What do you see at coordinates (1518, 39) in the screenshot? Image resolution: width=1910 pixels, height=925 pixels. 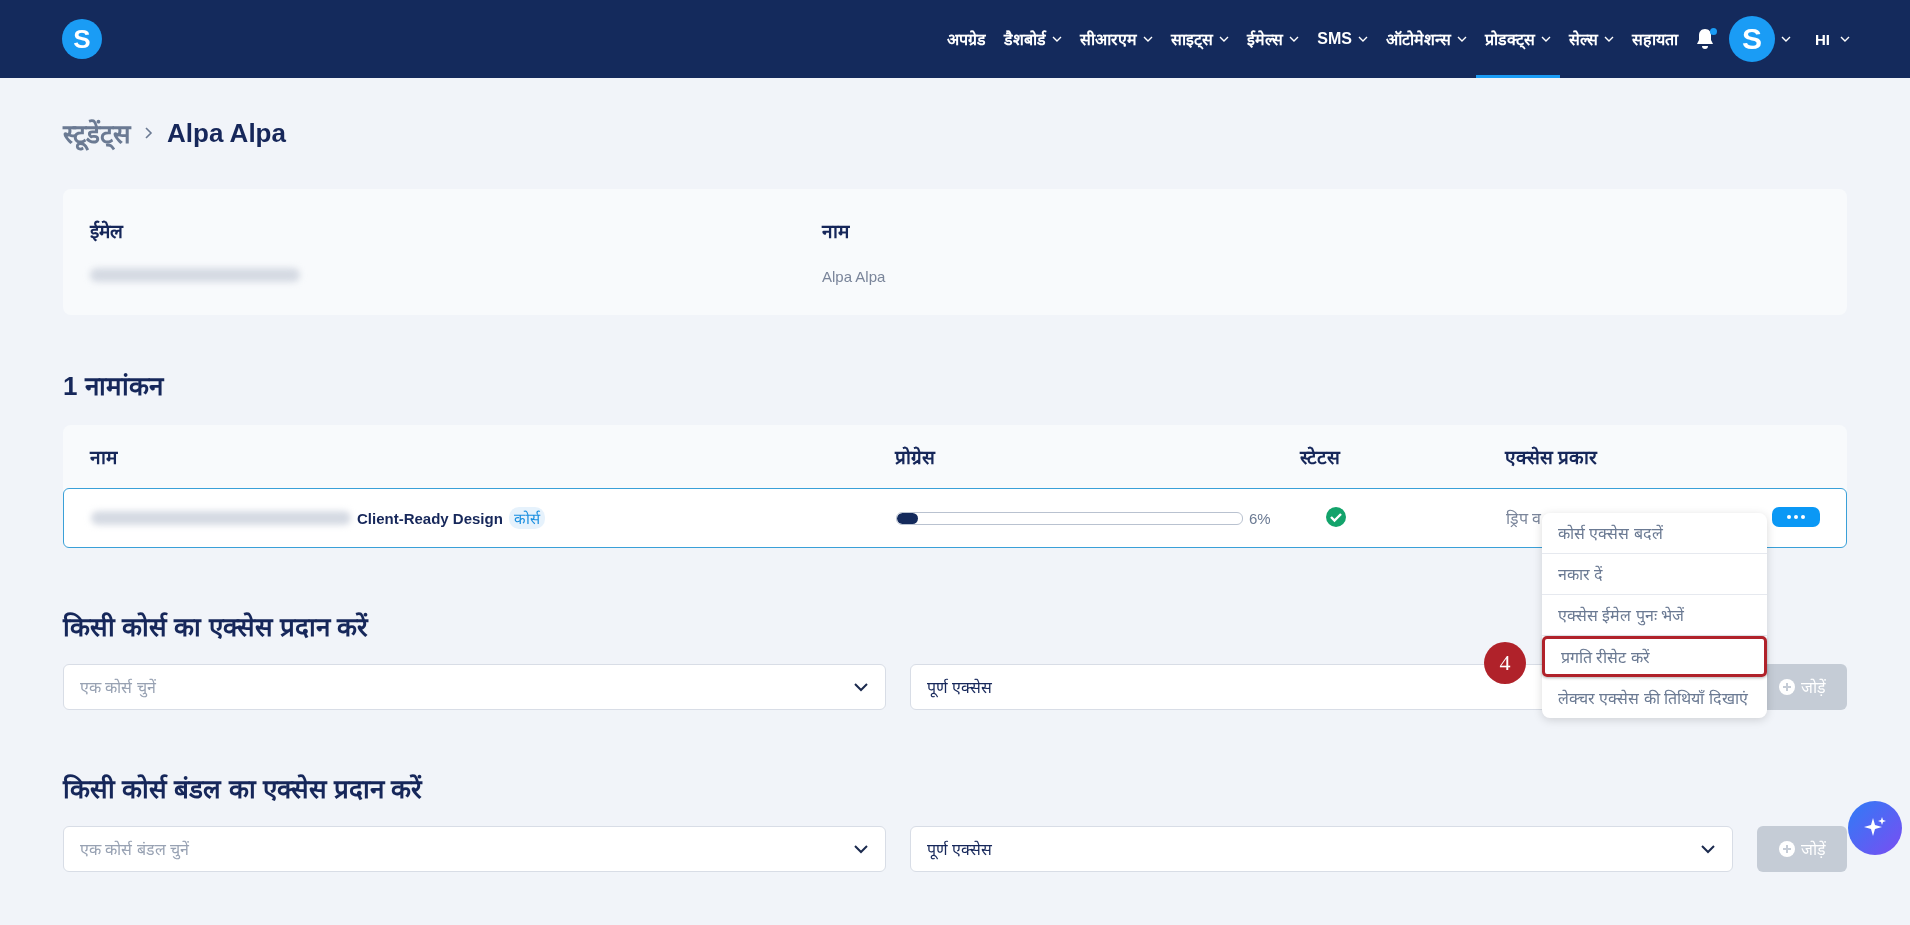 I see `nav-item: प्रोडक्ट्स` at bounding box center [1518, 39].